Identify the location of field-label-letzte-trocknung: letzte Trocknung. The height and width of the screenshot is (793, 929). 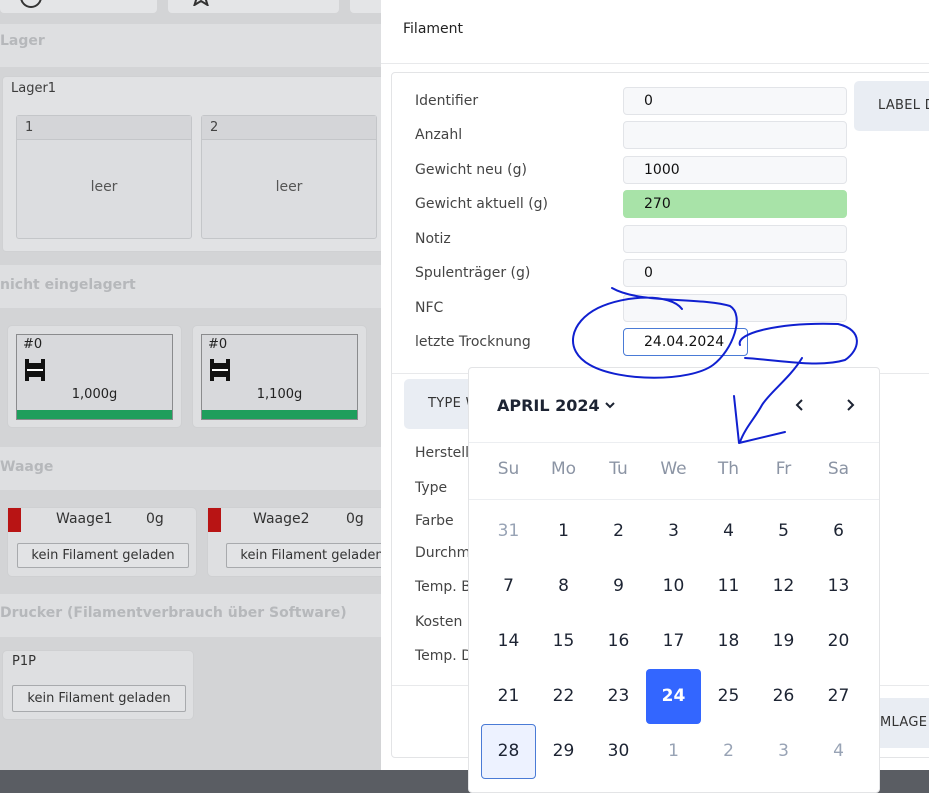
(473, 342).